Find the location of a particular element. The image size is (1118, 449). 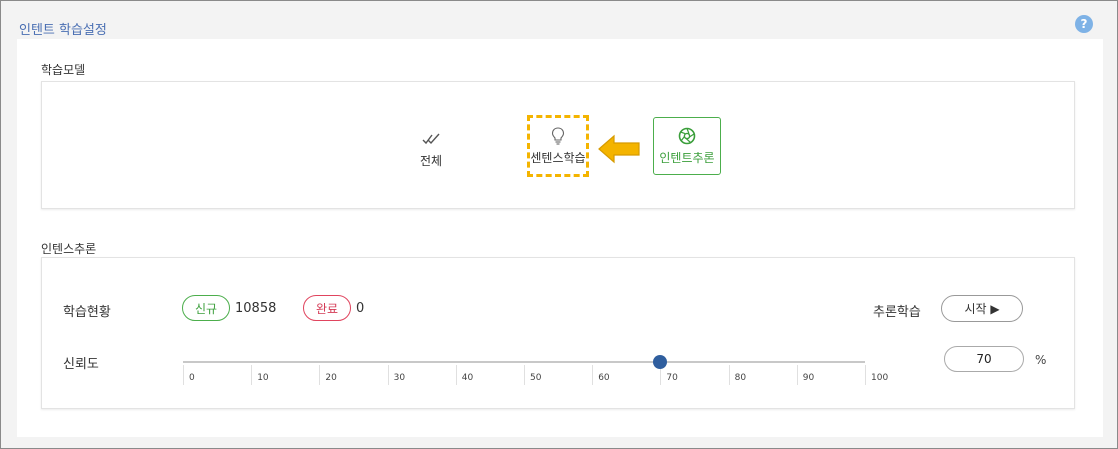

model-option-intent: 인텐트추론 is located at coordinates (687, 146).